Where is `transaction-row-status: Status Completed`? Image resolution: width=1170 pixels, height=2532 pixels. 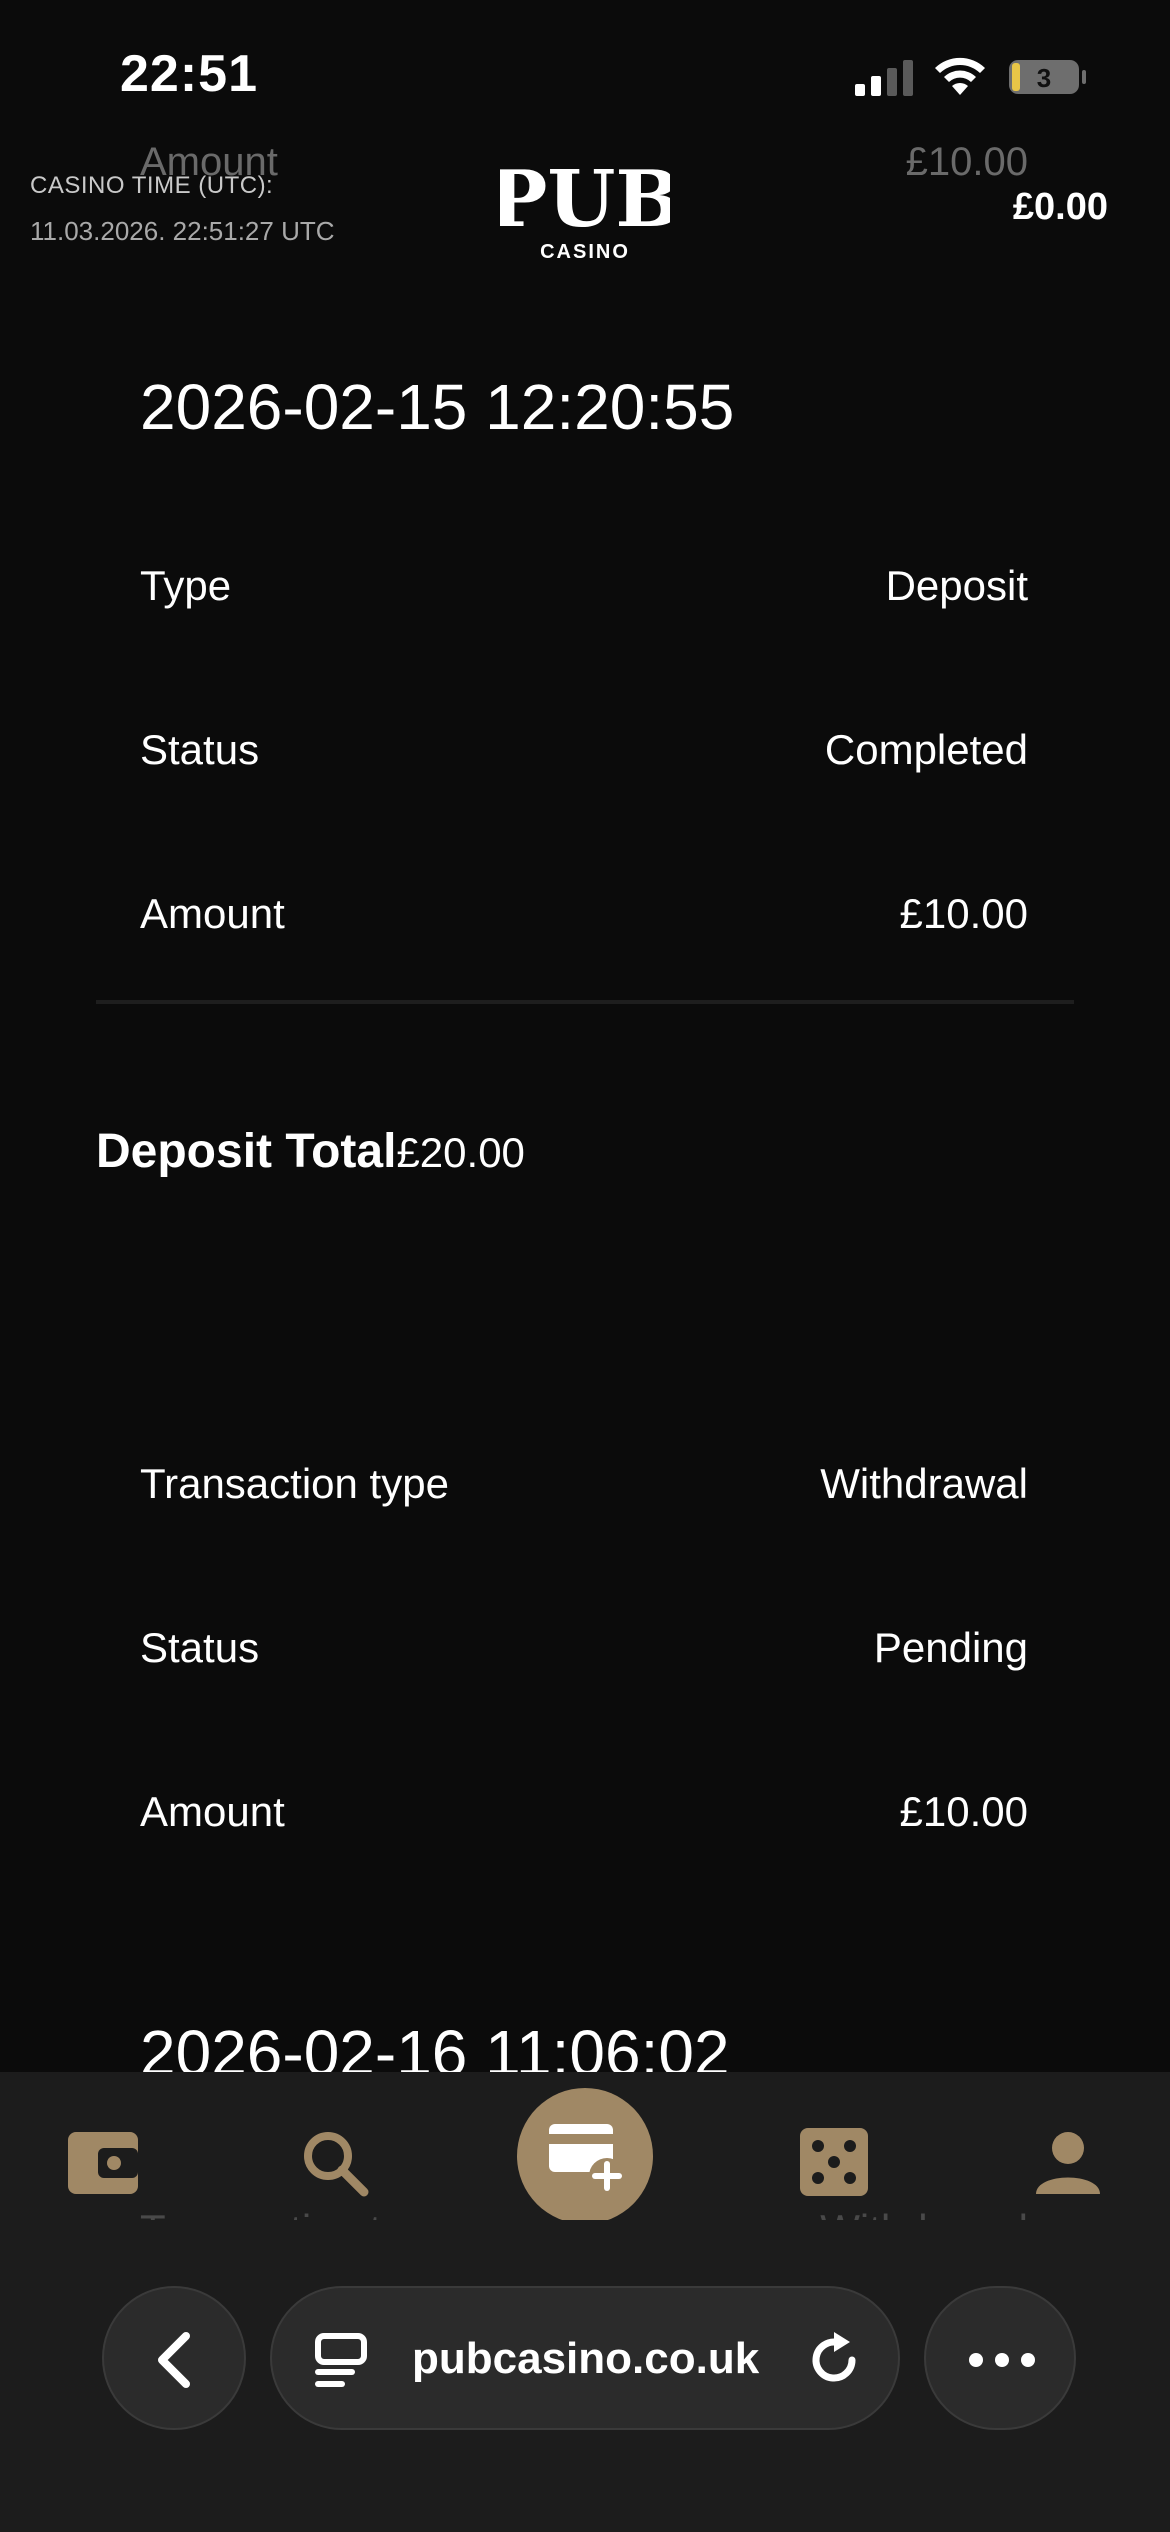 transaction-row-status: Status Completed is located at coordinates (584, 756).